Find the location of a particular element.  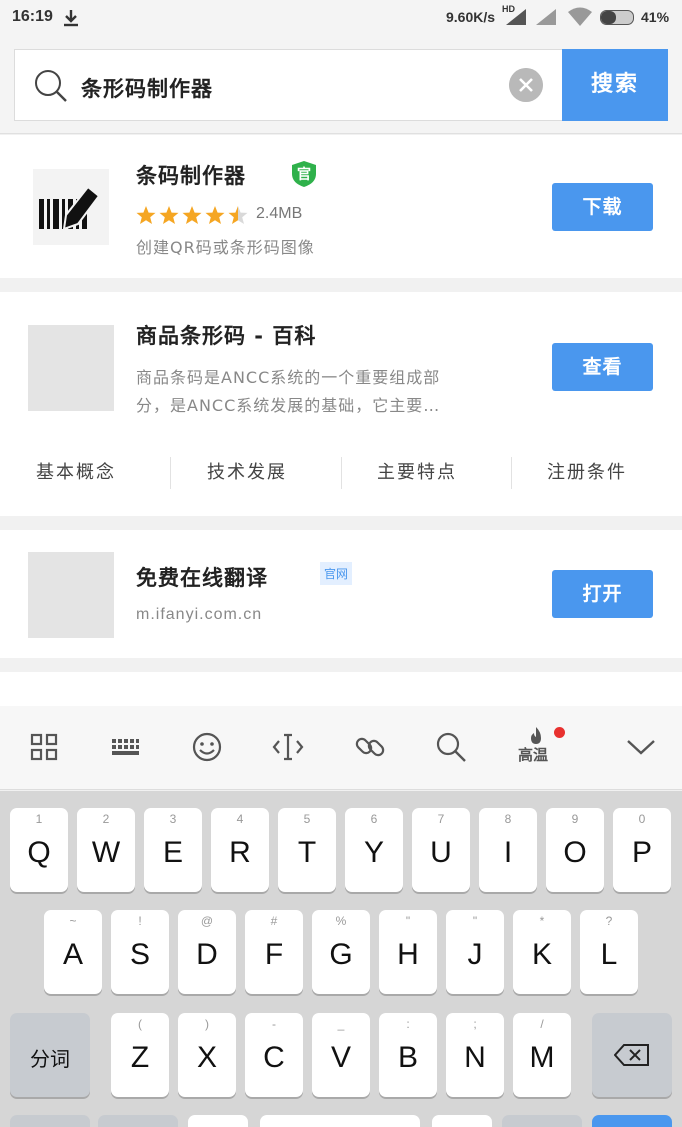

numbers-key is located at coordinates (138, 1121).